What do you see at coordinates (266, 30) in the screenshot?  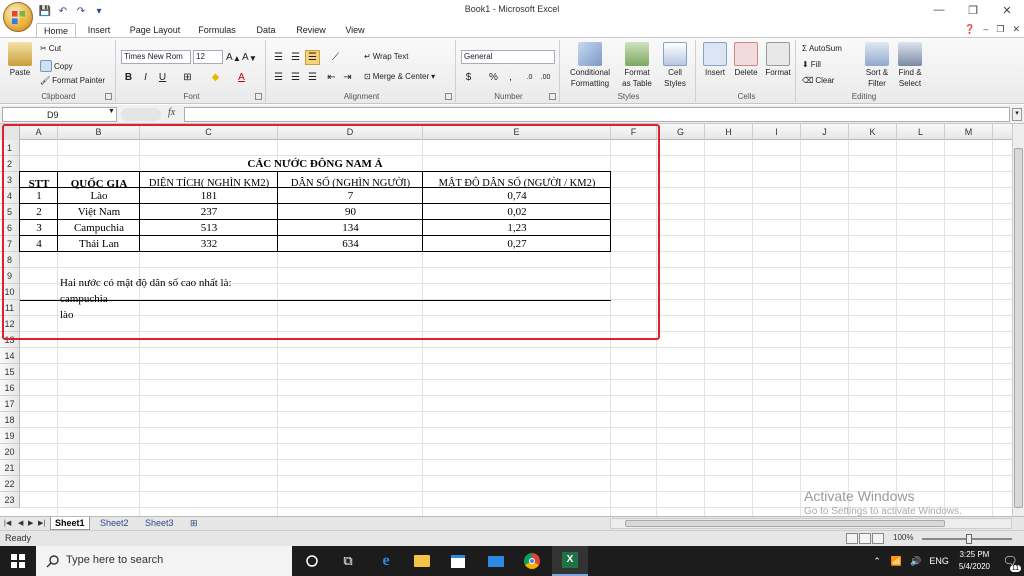 I see `tab-data: Data` at bounding box center [266, 30].